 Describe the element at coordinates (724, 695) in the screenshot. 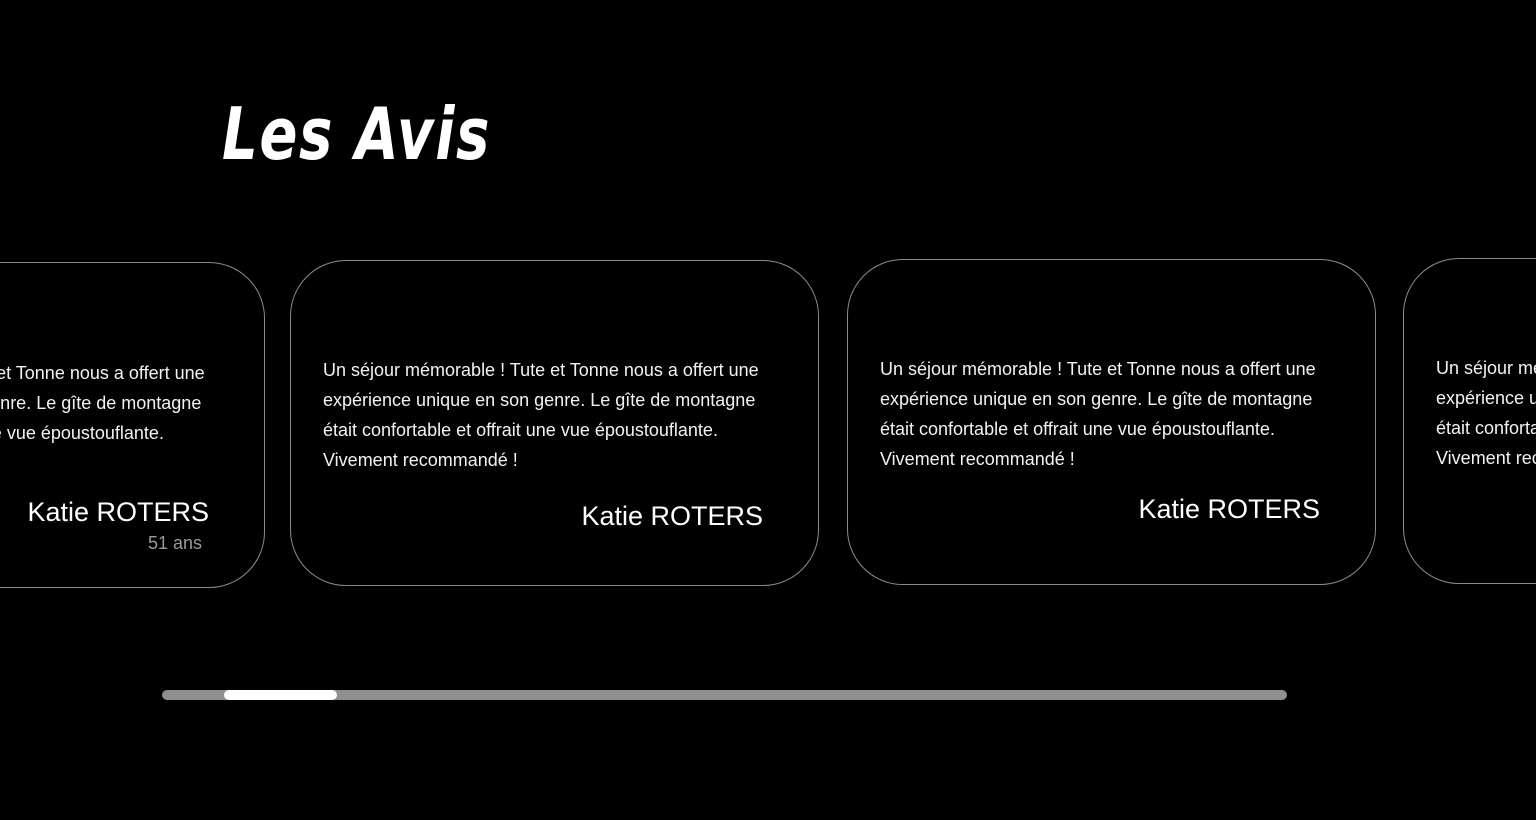

I see `carousel-scrollbar-track` at that location.